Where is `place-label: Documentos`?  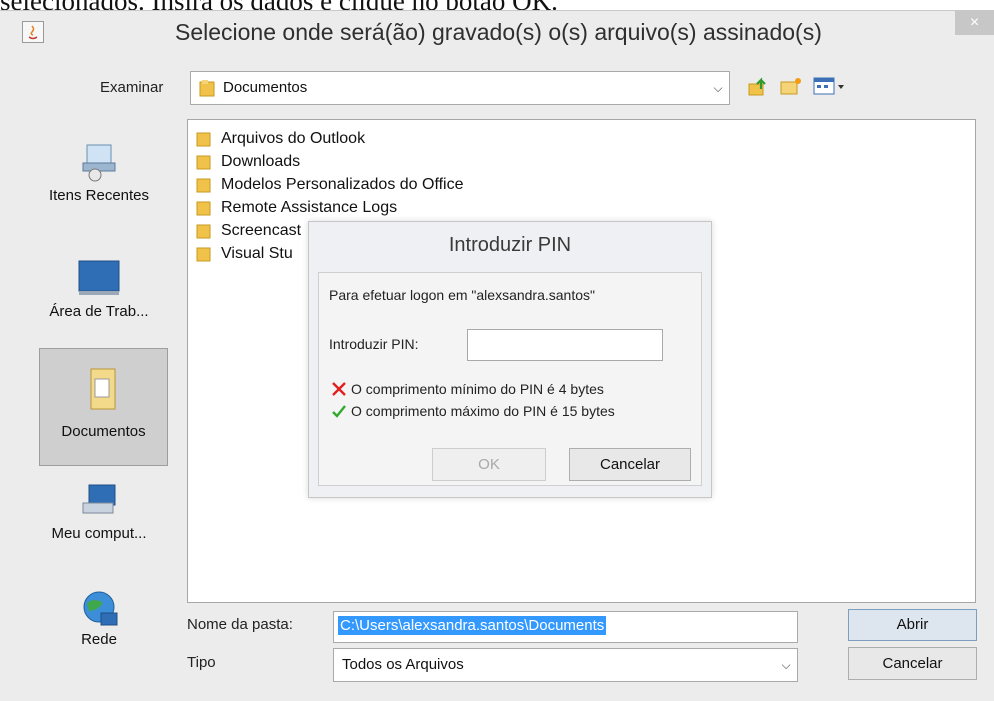 place-label: Documentos is located at coordinates (103, 431).